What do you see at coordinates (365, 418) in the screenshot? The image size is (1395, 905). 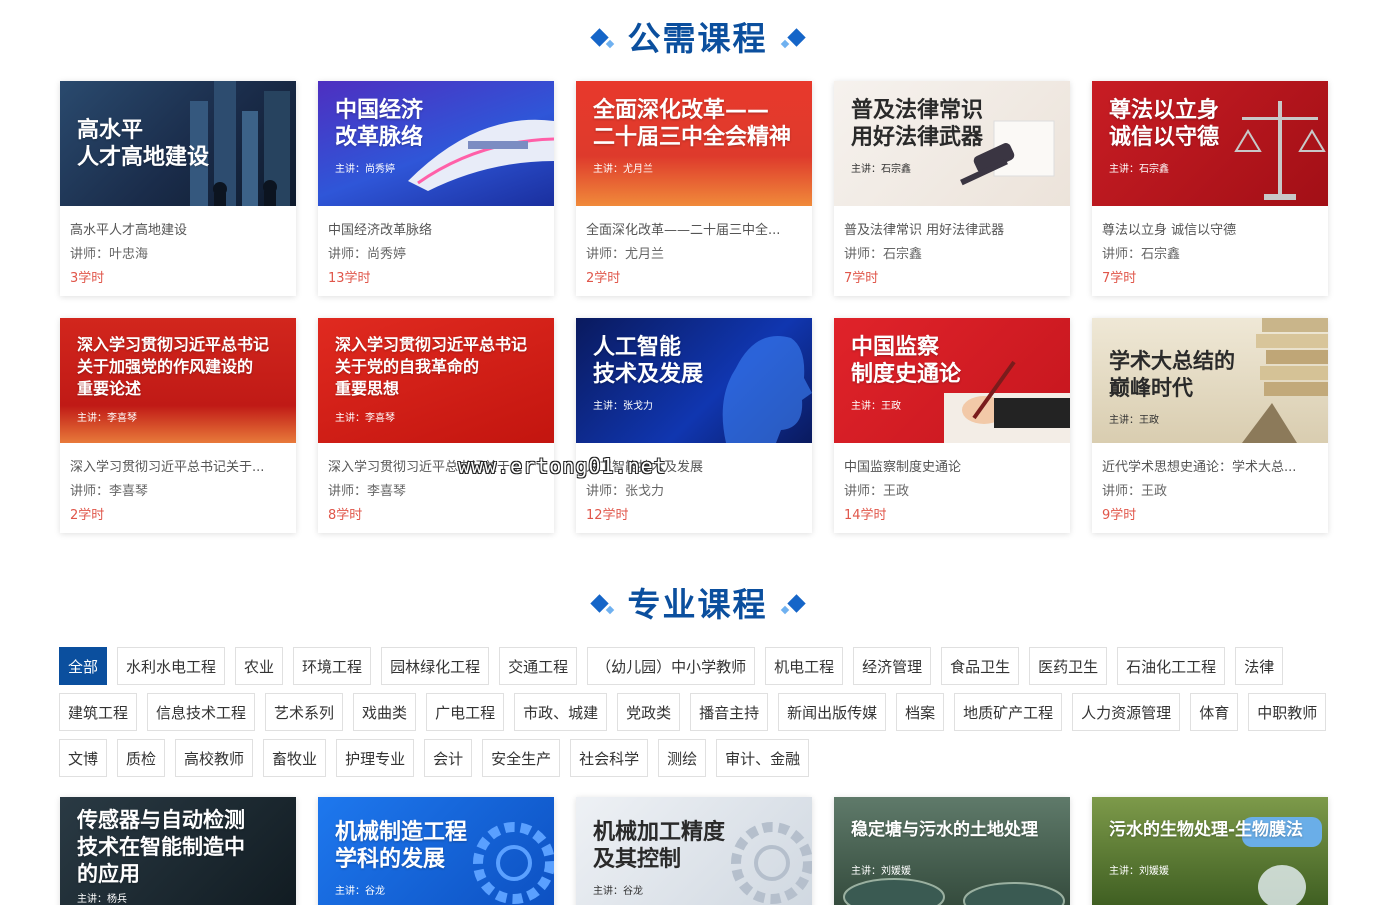 I see `thumb-lecturer: 主讲：李喜琴` at bounding box center [365, 418].